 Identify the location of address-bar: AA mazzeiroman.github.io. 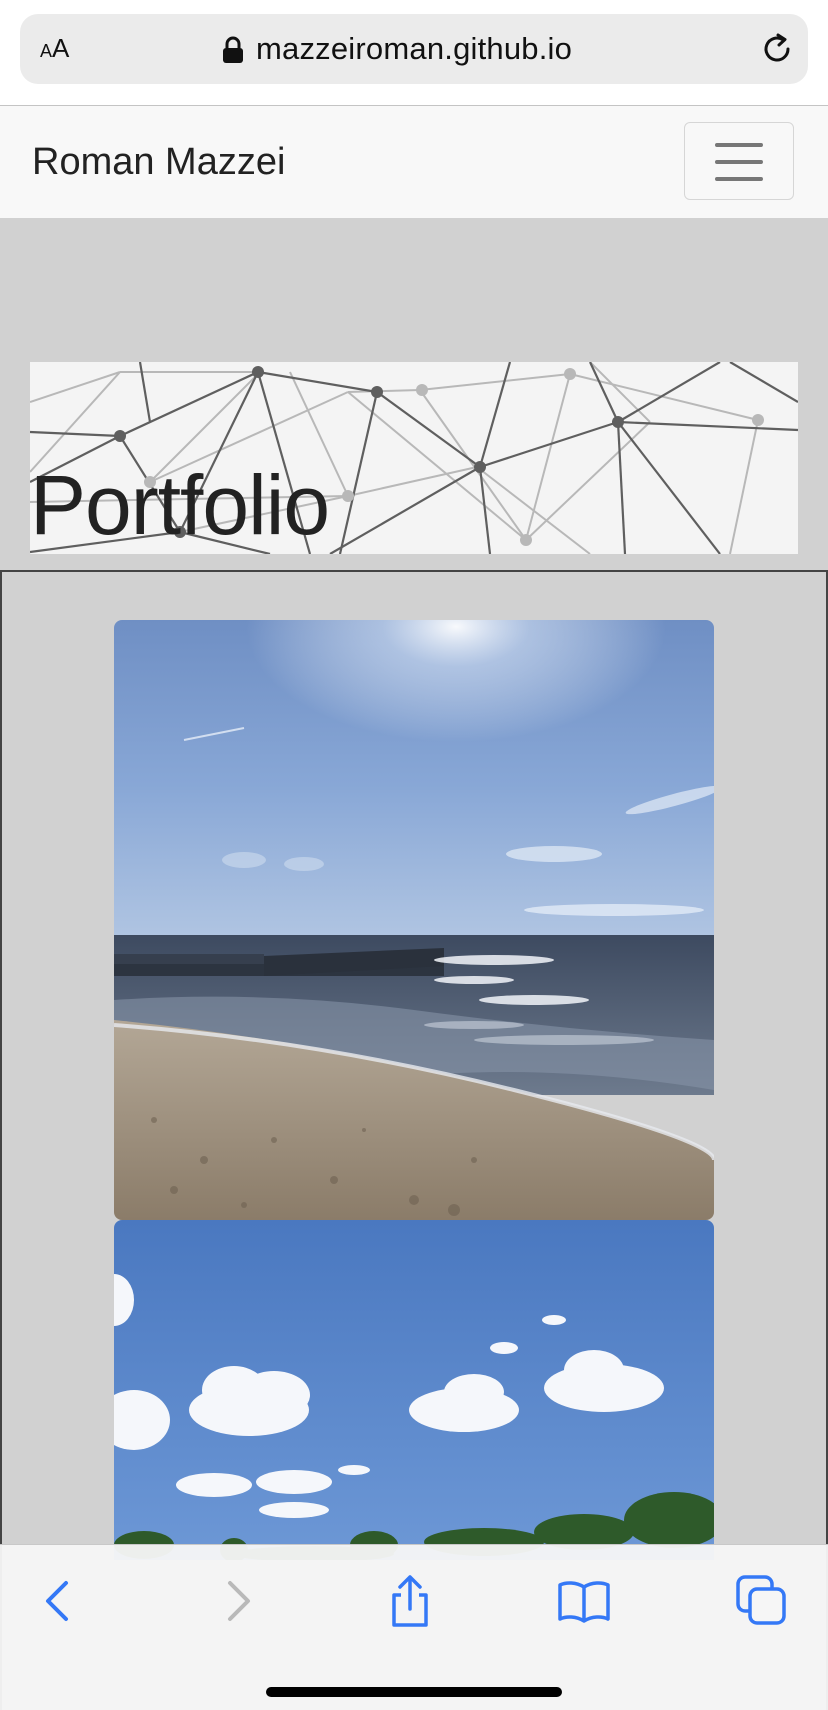
(414, 49).